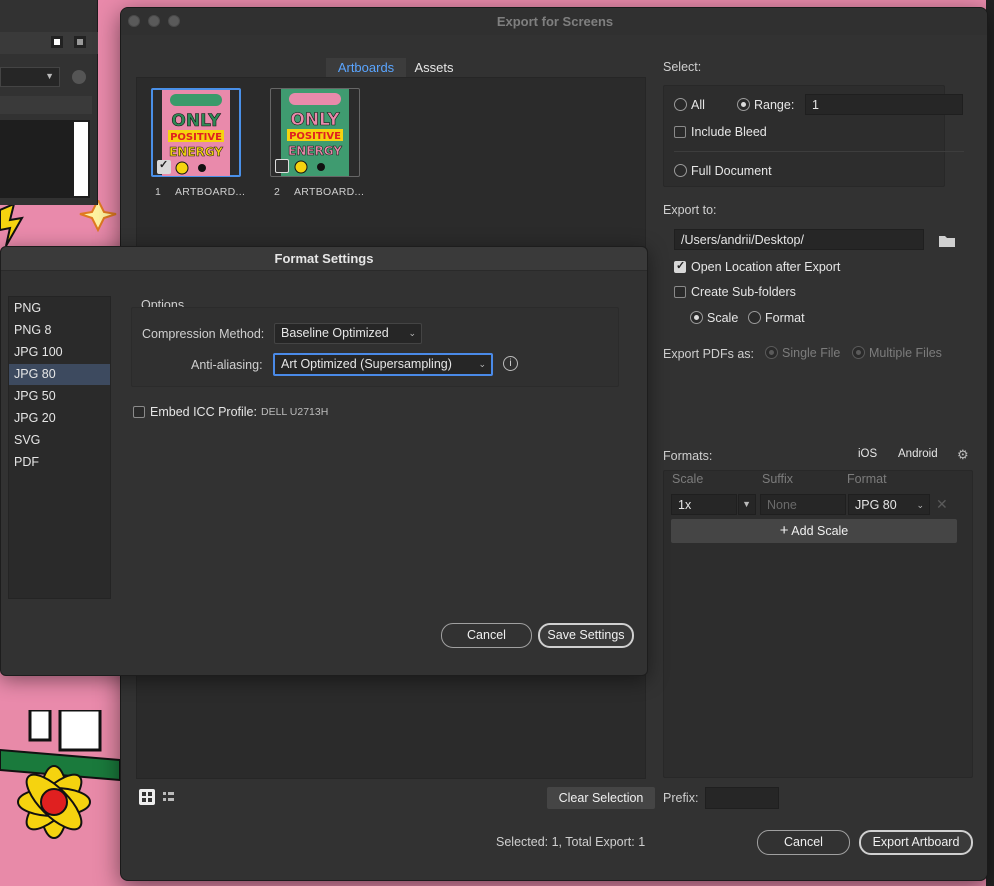 The width and height of the screenshot is (994, 886). What do you see at coordinates (858, 352) in the screenshot?
I see `multiple-files-radio` at bounding box center [858, 352].